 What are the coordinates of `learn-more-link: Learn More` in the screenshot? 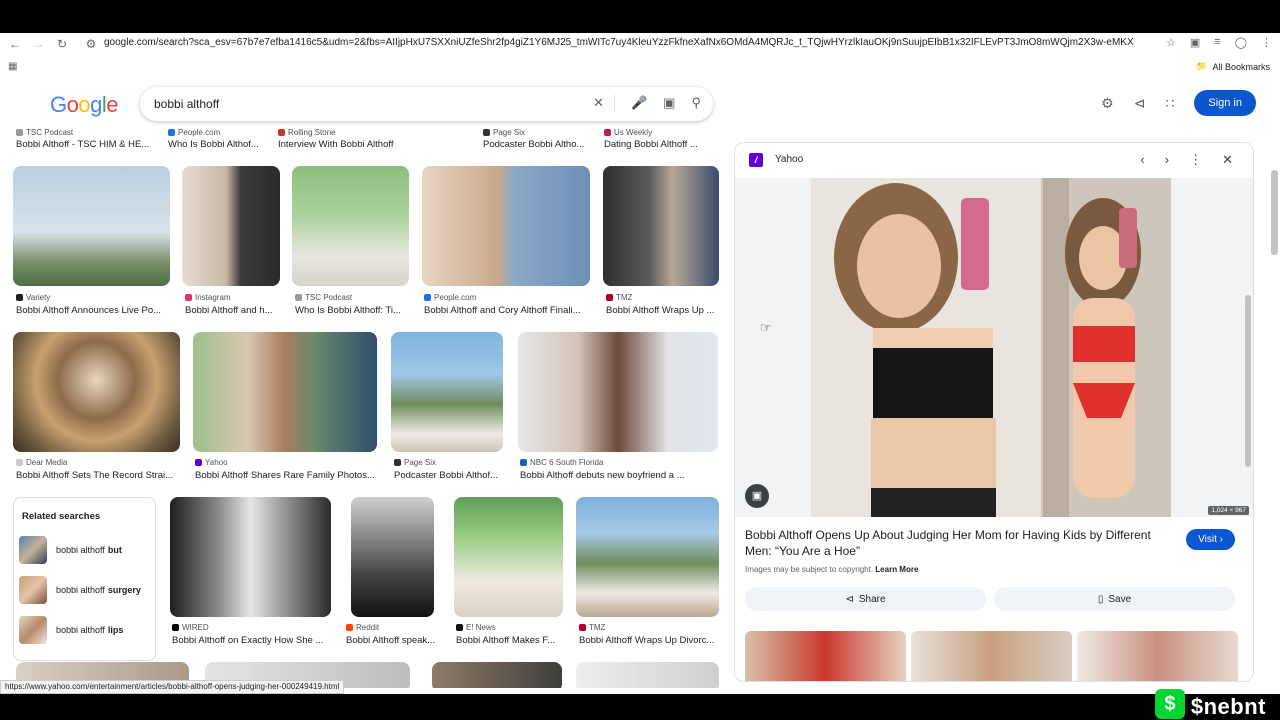 It's located at (896, 569).